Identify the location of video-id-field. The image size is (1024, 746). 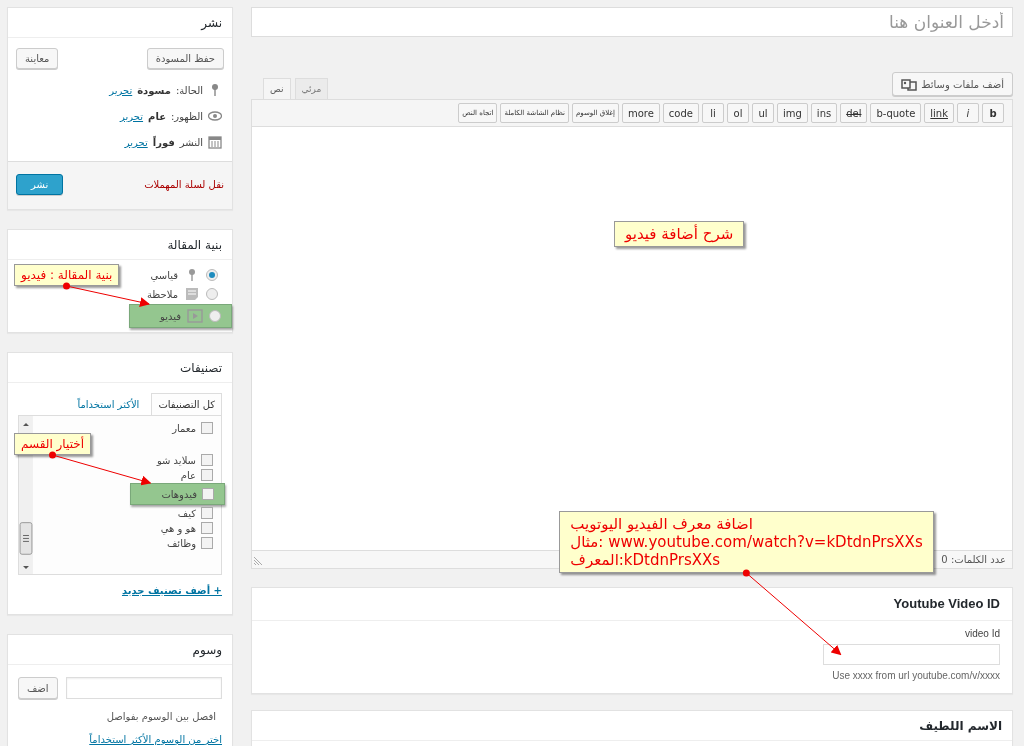
(911, 654).